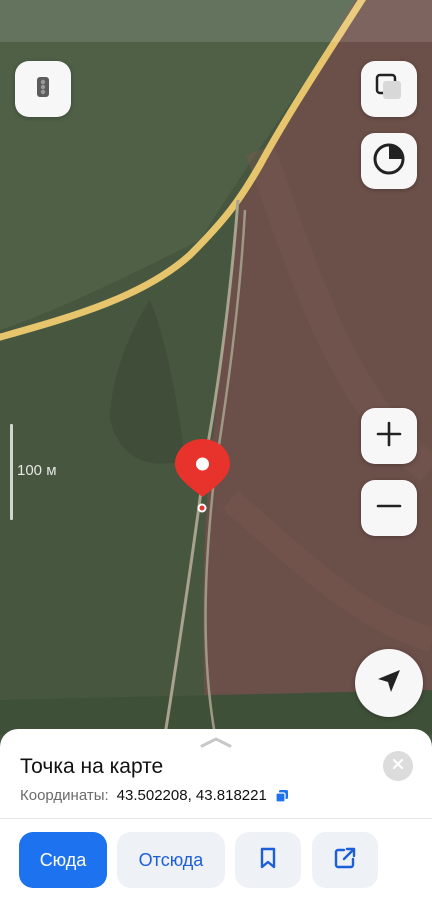 This screenshot has height=900, width=432. I want to click on traffic-light-icon, so click(43, 89).